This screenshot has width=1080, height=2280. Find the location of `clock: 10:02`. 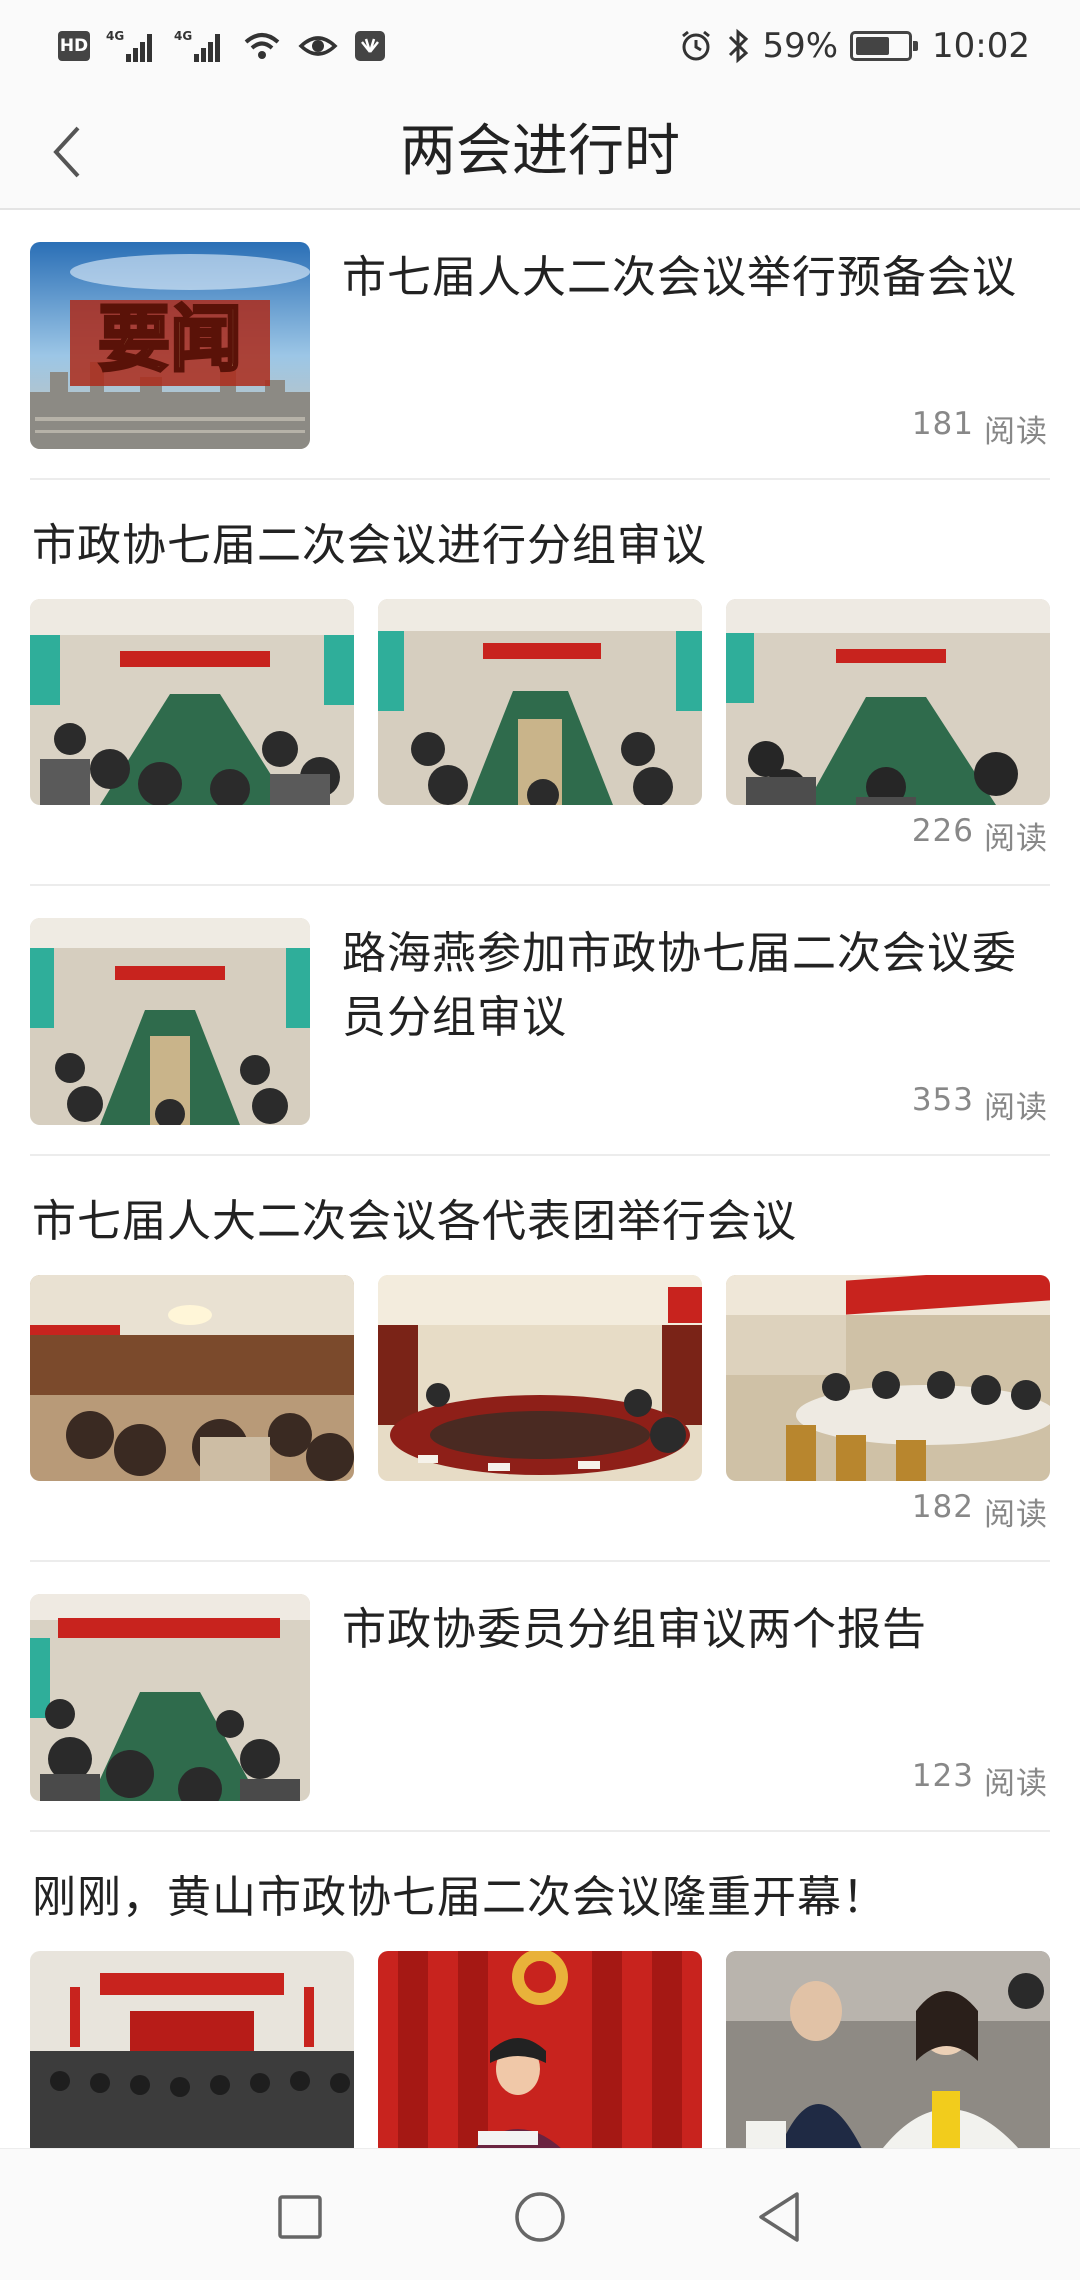

clock: 10:02 is located at coordinates (981, 46).